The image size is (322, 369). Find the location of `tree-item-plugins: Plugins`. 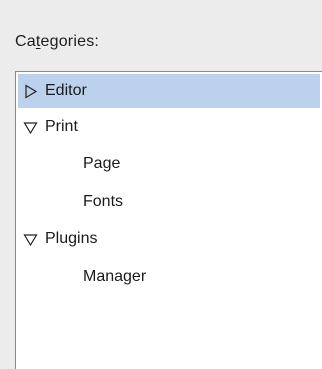

tree-item-plugins: Plugins is located at coordinates (169, 239).